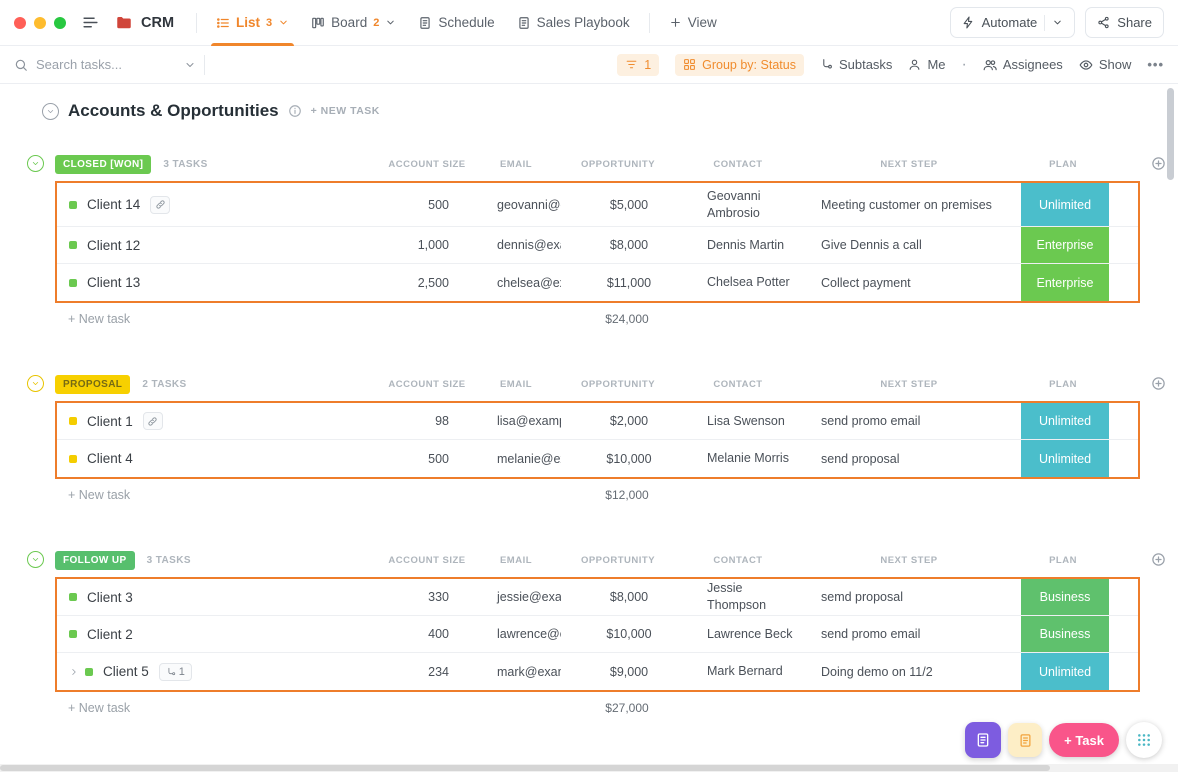 The image size is (1178, 772). I want to click on contact-cell: Mark Bernard, so click(740, 671).